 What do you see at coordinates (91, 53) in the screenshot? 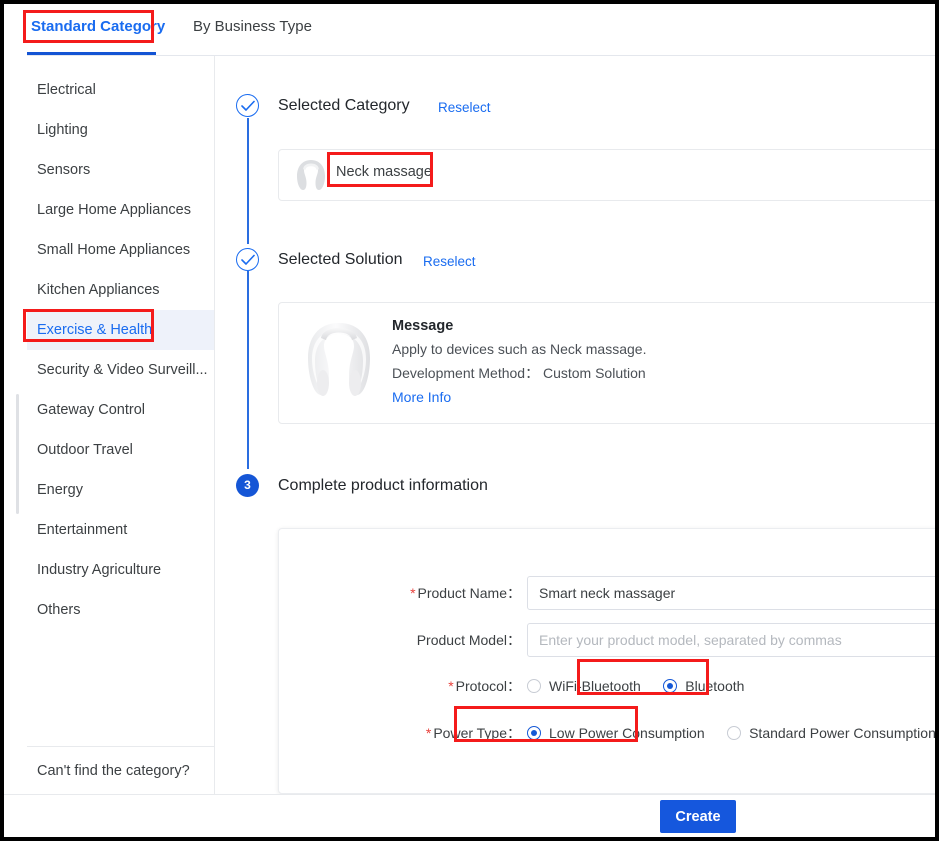
I see `active-tab-indicator` at bounding box center [91, 53].